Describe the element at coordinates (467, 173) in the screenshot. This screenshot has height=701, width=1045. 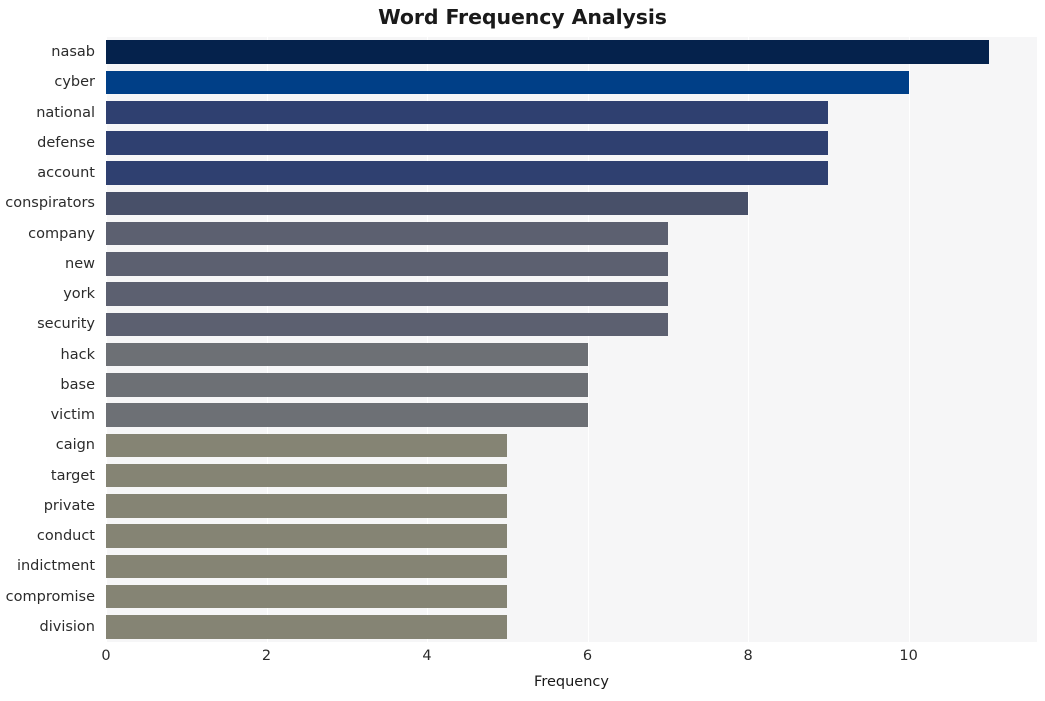
I see `bar-account` at that location.